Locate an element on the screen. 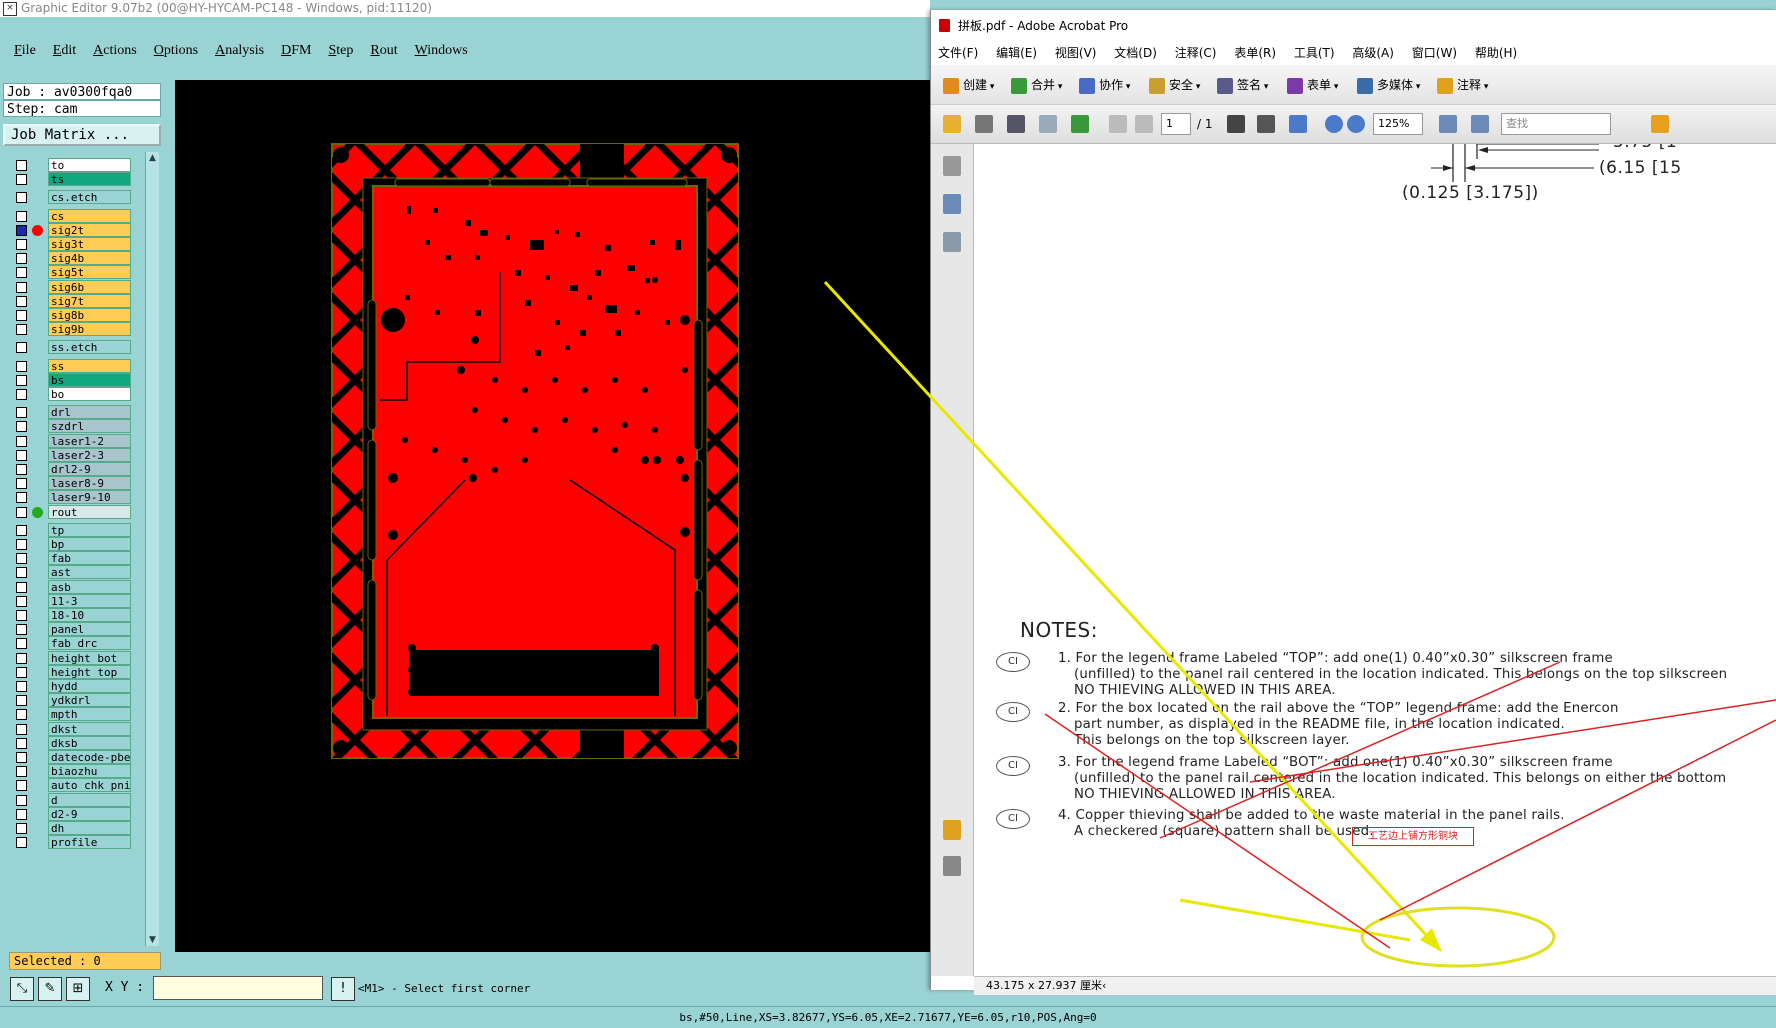  acro-menu-forms: 表单(R) is located at coordinates (1255, 53).